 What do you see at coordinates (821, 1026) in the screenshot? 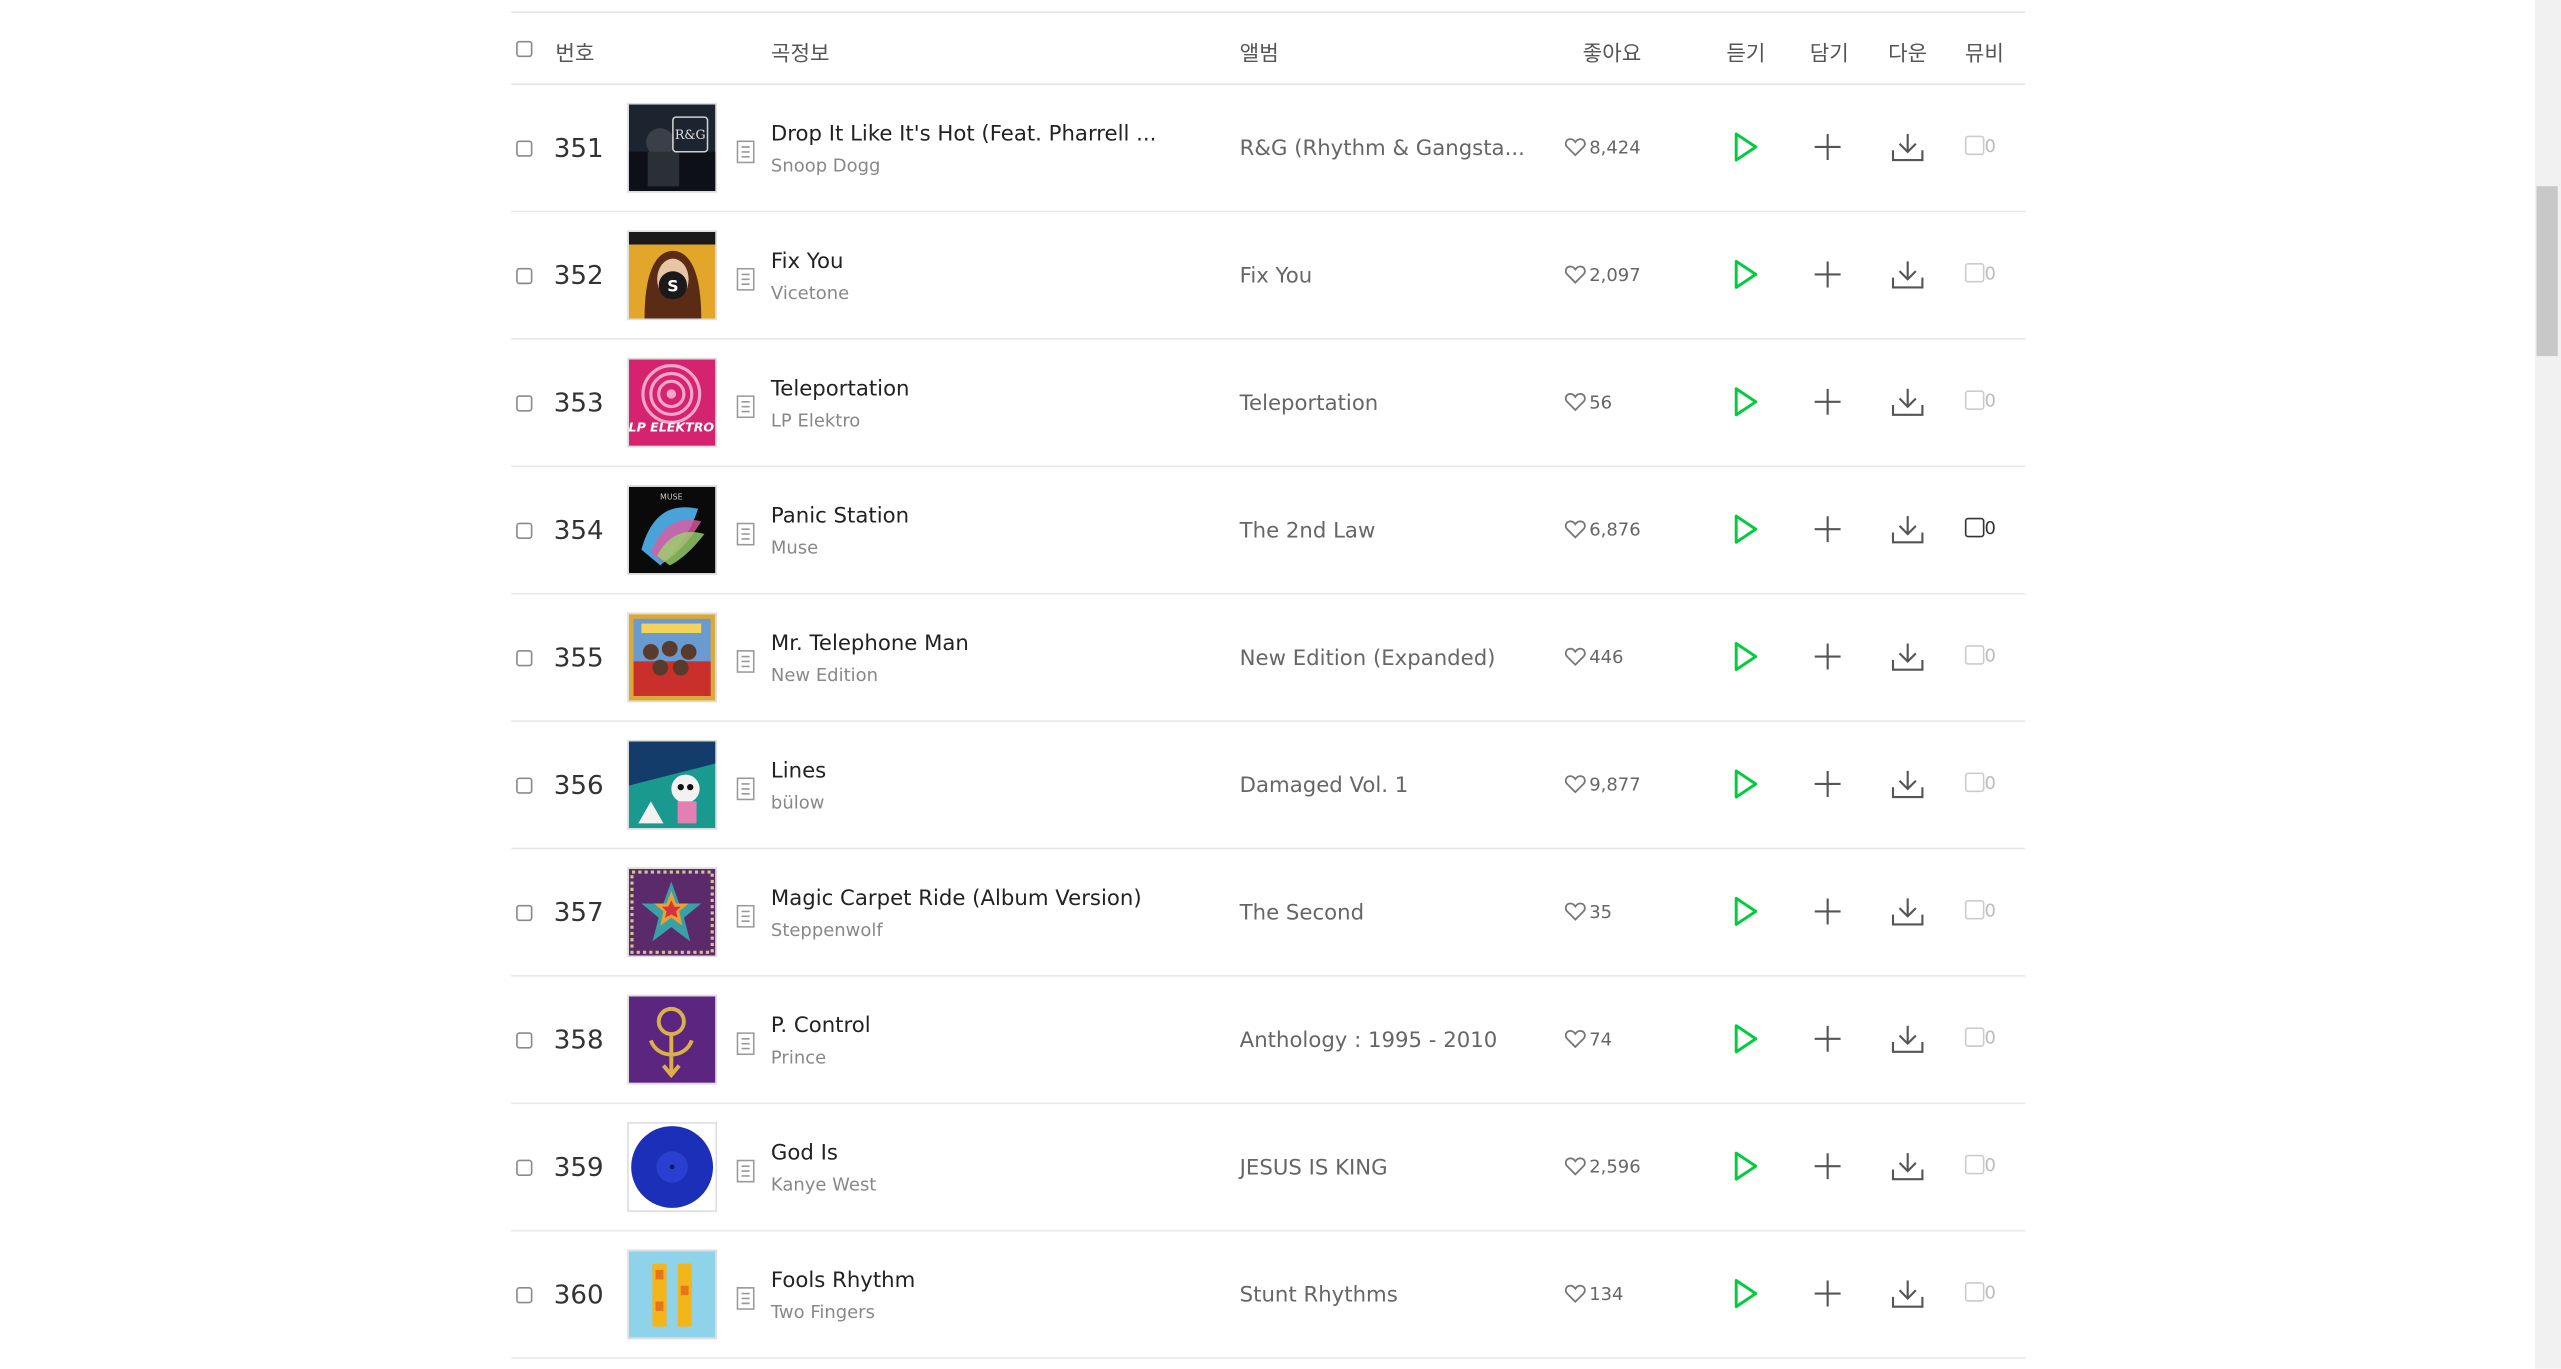
I see `song-title: P. Control` at bounding box center [821, 1026].